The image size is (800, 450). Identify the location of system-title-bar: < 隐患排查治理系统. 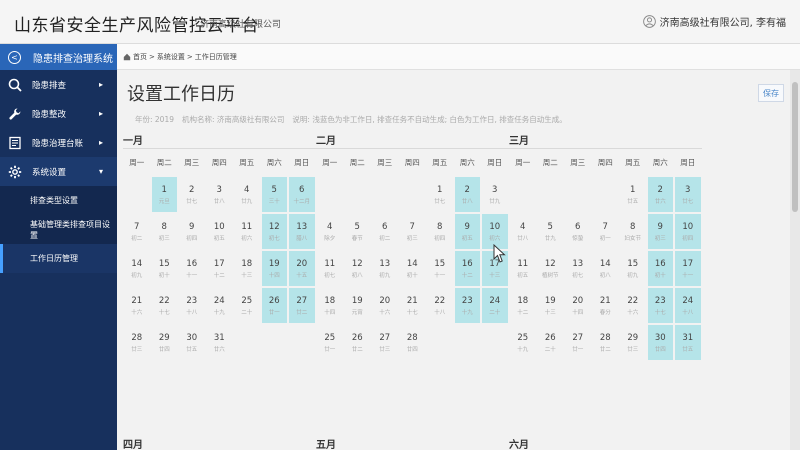
(58, 57).